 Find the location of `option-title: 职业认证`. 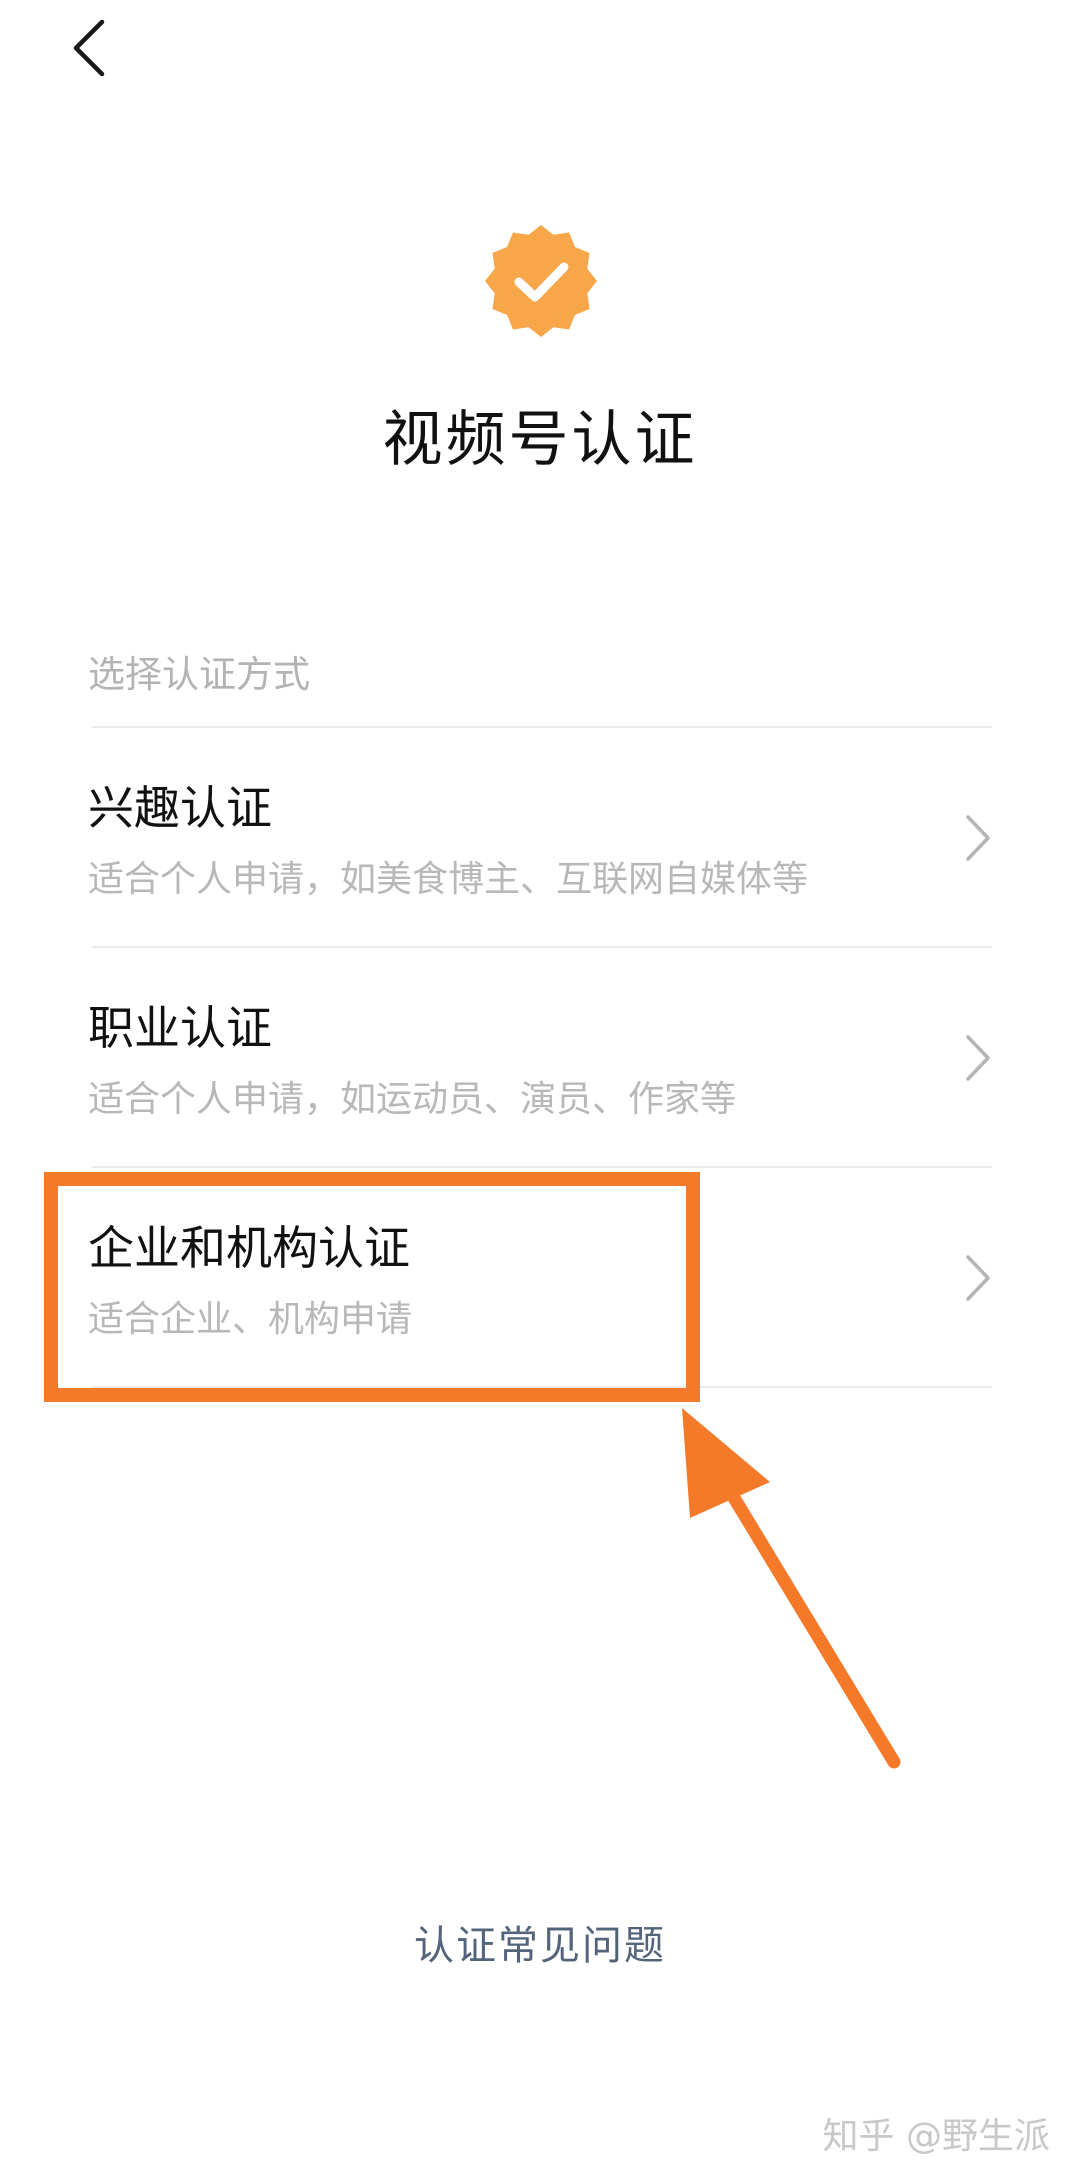

option-title: 职业认证 is located at coordinates (180, 1028).